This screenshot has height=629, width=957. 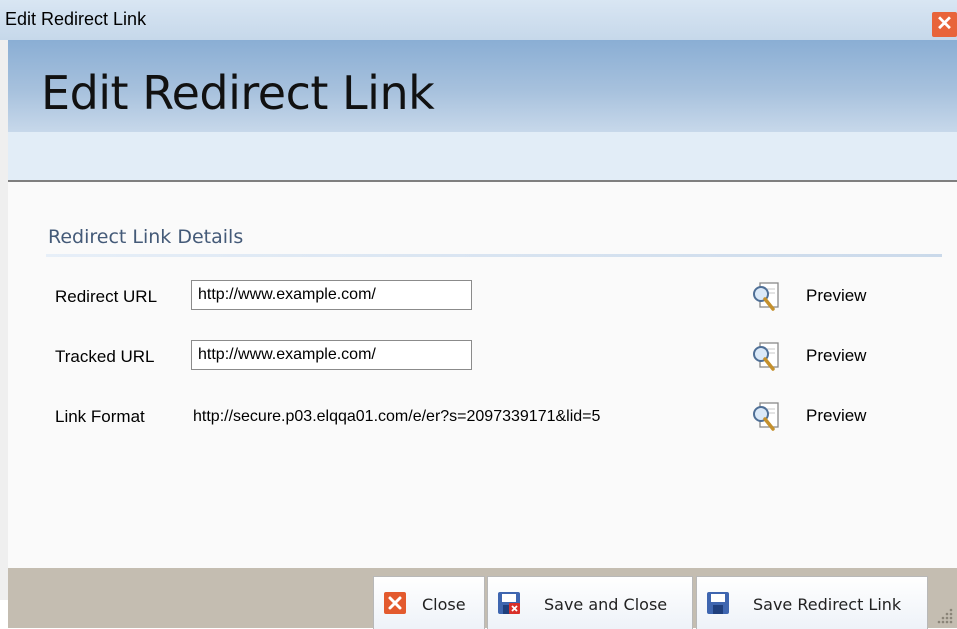 I want to click on section-title: Redirect Link Details, so click(x=146, y=237).